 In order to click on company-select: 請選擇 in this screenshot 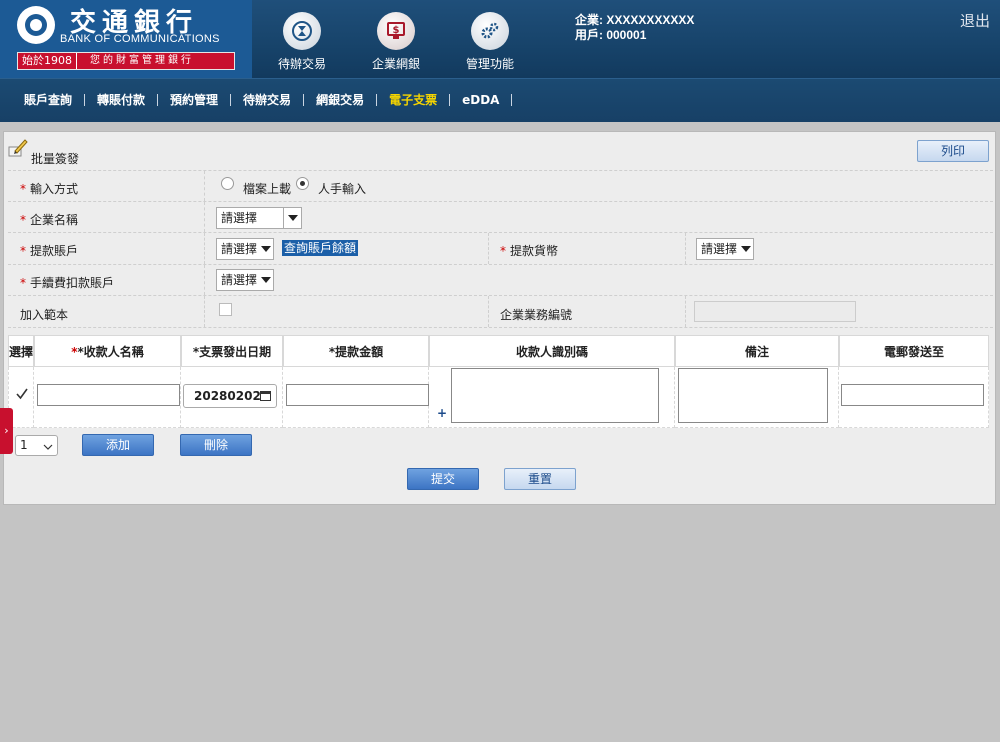, I will do `click(259, 218)`.